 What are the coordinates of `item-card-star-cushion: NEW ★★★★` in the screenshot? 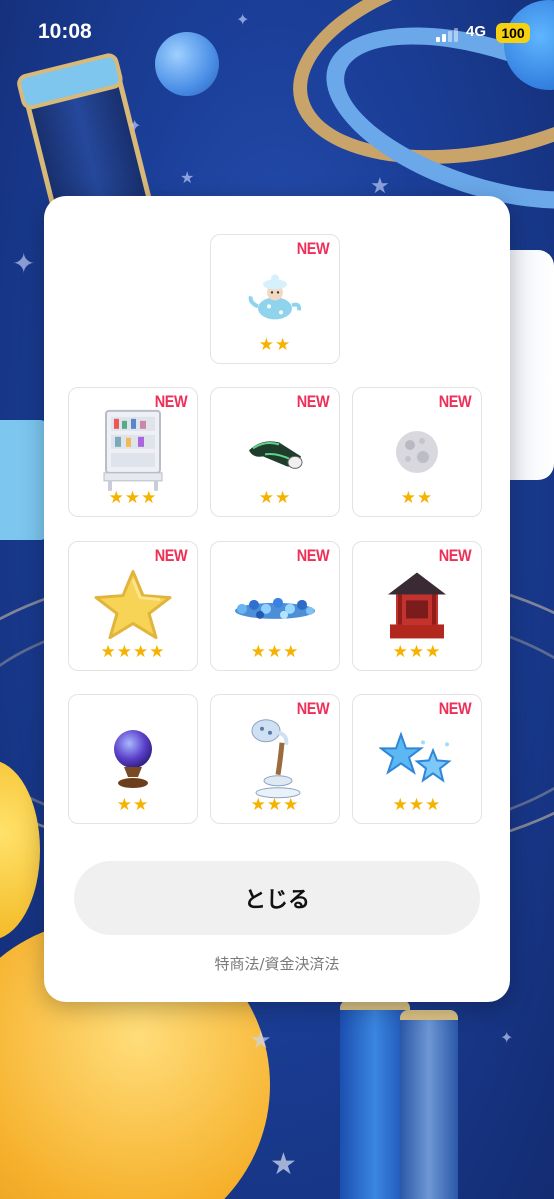 It's located at (133, 606).